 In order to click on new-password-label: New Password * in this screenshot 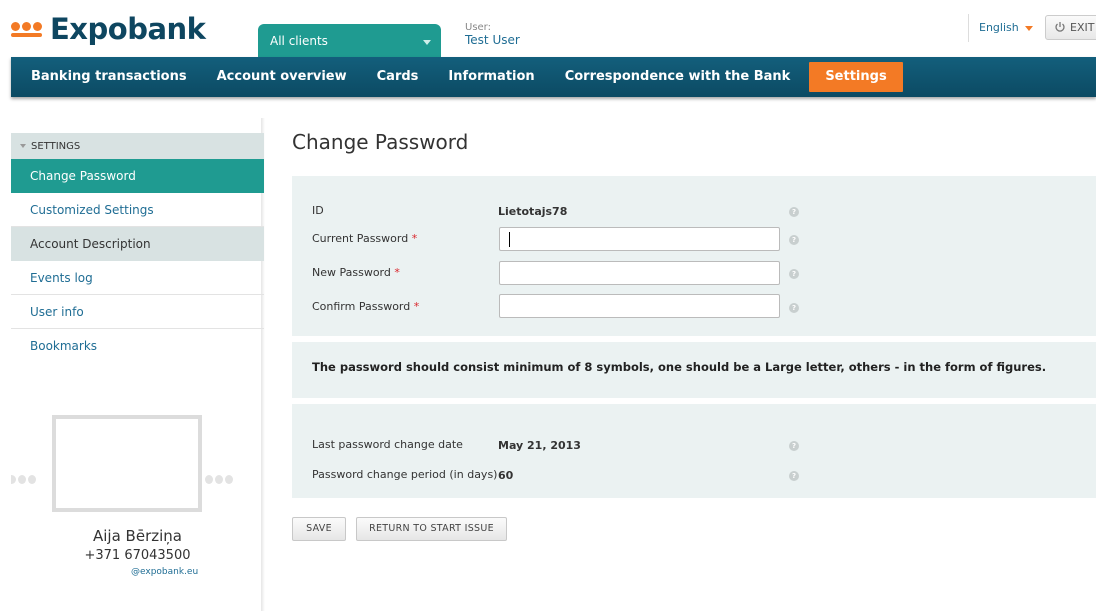, I will do `click(356, 272)`.